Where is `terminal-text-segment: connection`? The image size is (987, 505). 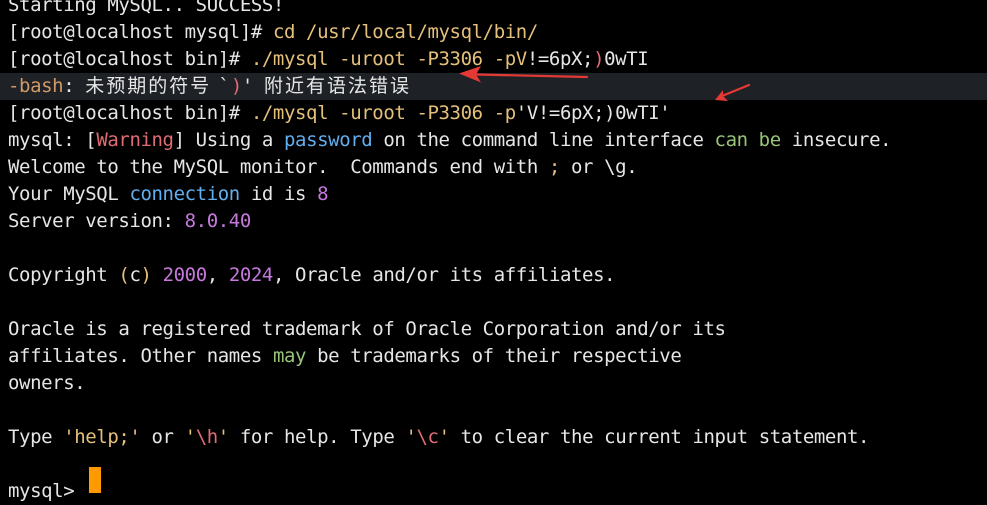
terminal-text-segment: connection is located at coordinates (184, 194).